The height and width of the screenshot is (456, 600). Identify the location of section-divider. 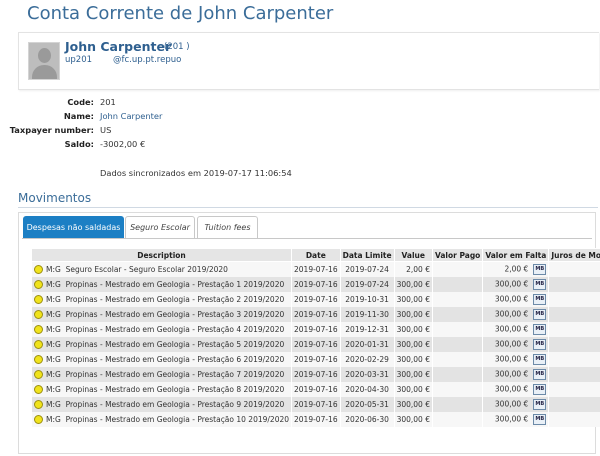
(308, 207).